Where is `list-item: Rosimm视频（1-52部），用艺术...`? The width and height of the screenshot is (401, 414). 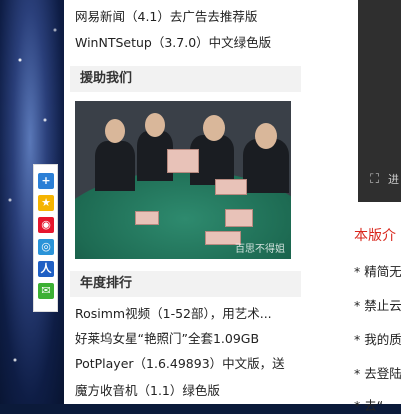
list-item: Rosimm视频（1-52部），用艺术... is located at coordinates (189, 314).